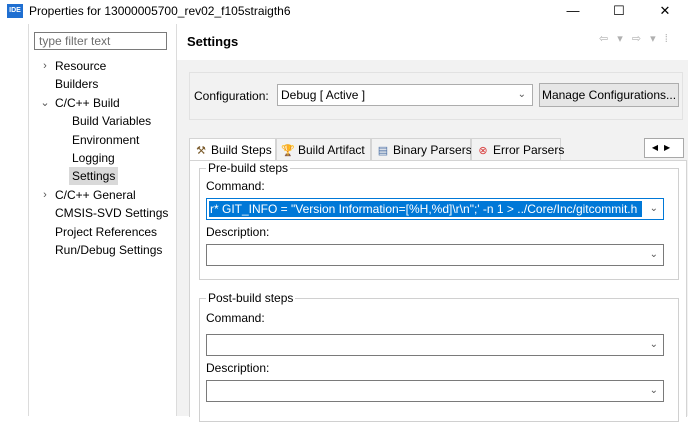 The image size is (688, 422). What do you see at coordinates (323, 95) in the screenshot?
I see `configuration-value: Debug [ Active ]` at bounding box center [323, 95].